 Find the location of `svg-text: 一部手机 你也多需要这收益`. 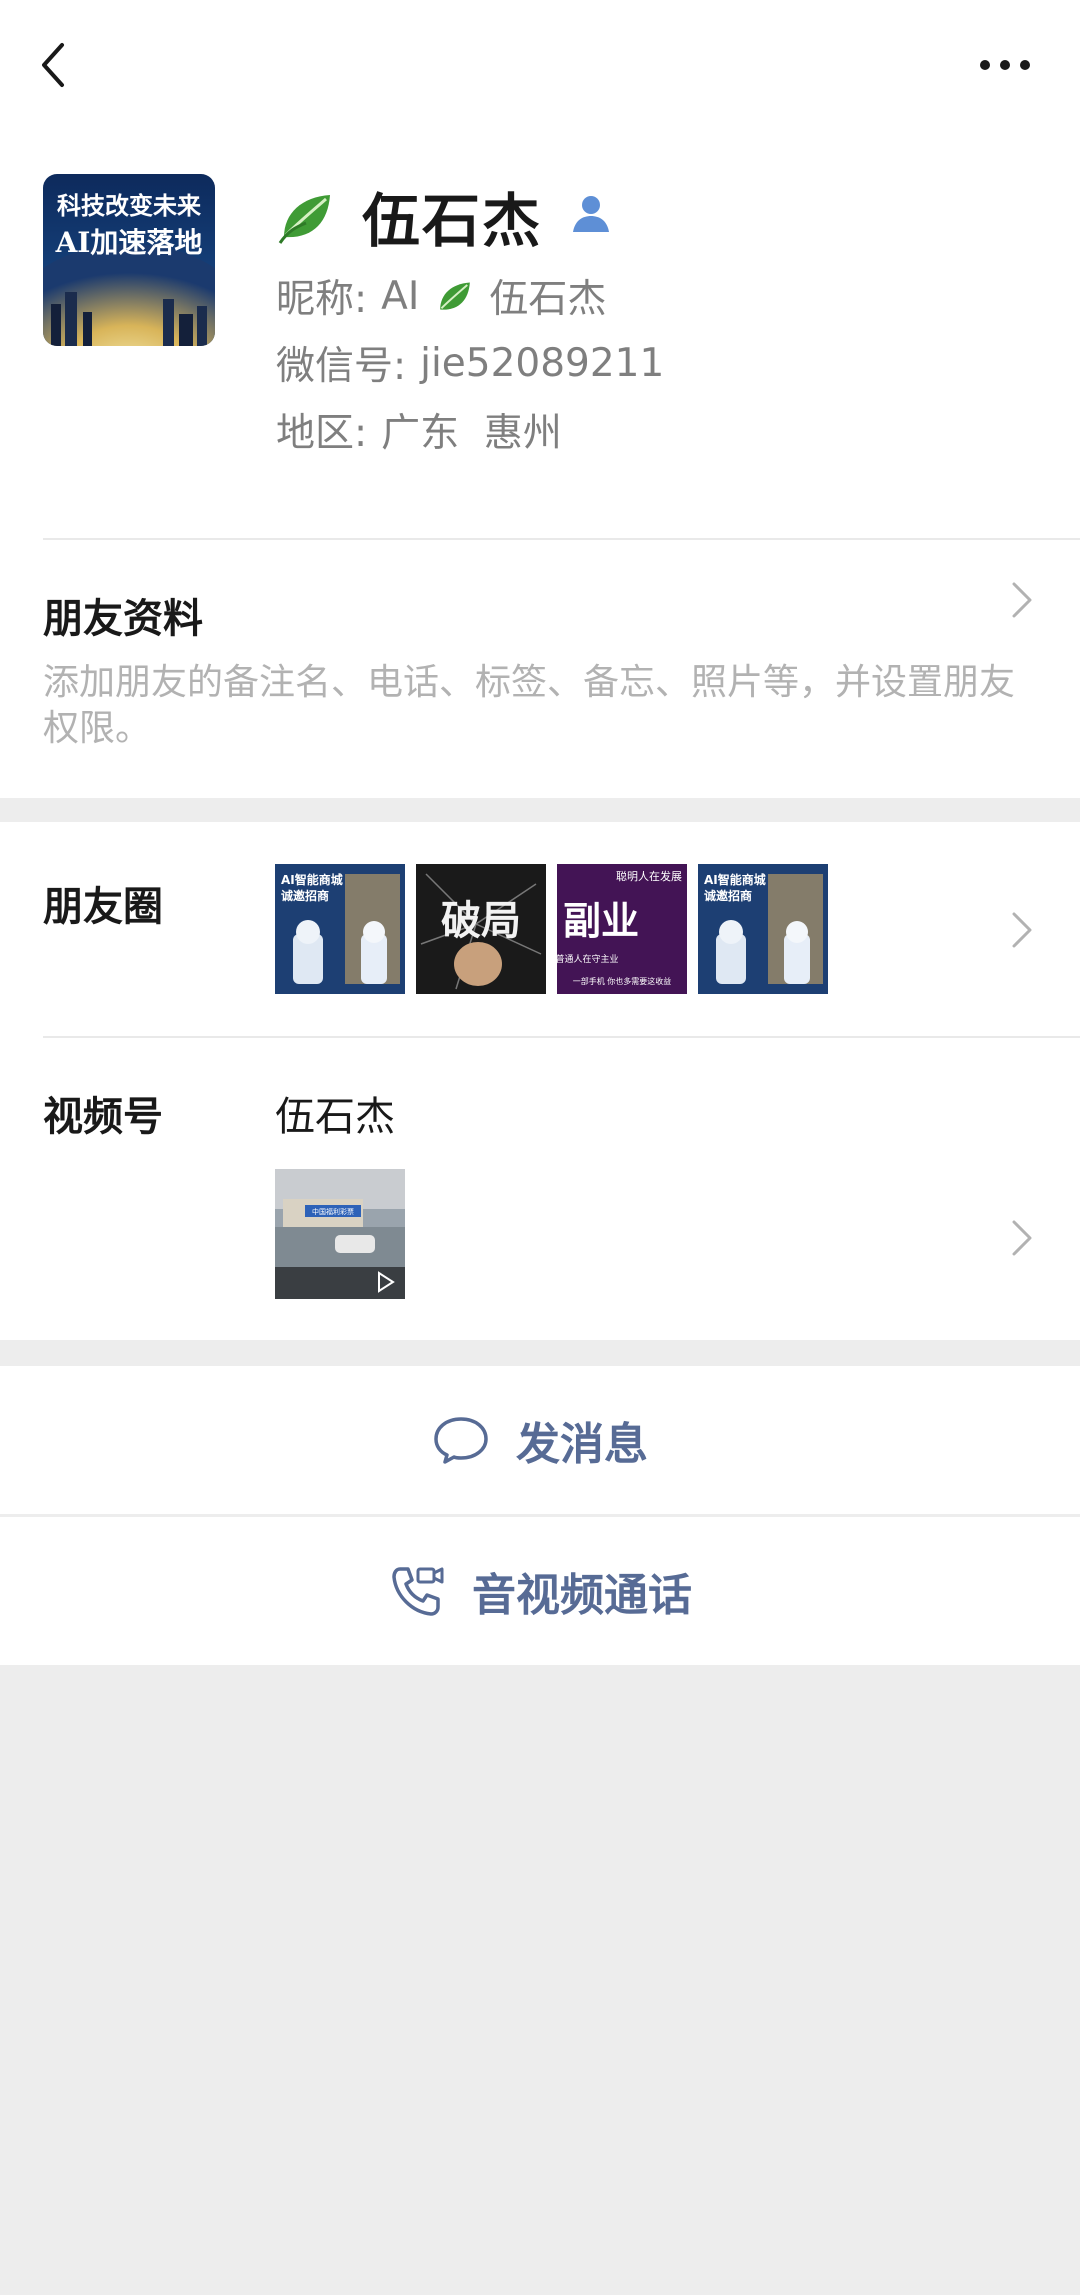

svg-text: 一部手机 你也多需要这收益 is located at coordinates (622, 981).